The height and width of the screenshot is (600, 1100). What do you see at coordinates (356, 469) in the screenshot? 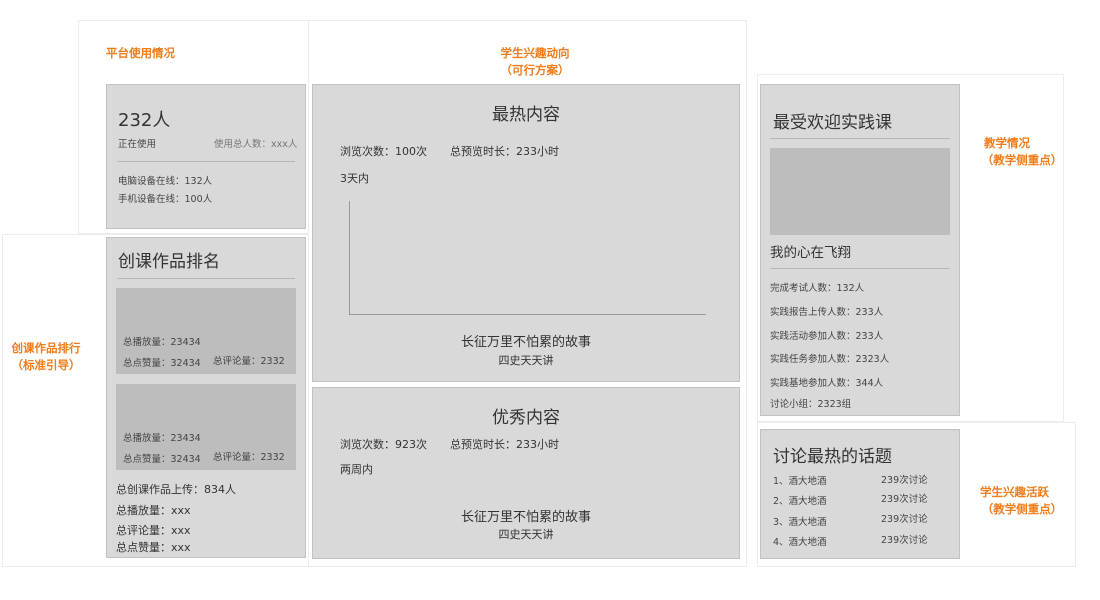
I see `excellent-period: 两周内` at bounding box center [356, 469].